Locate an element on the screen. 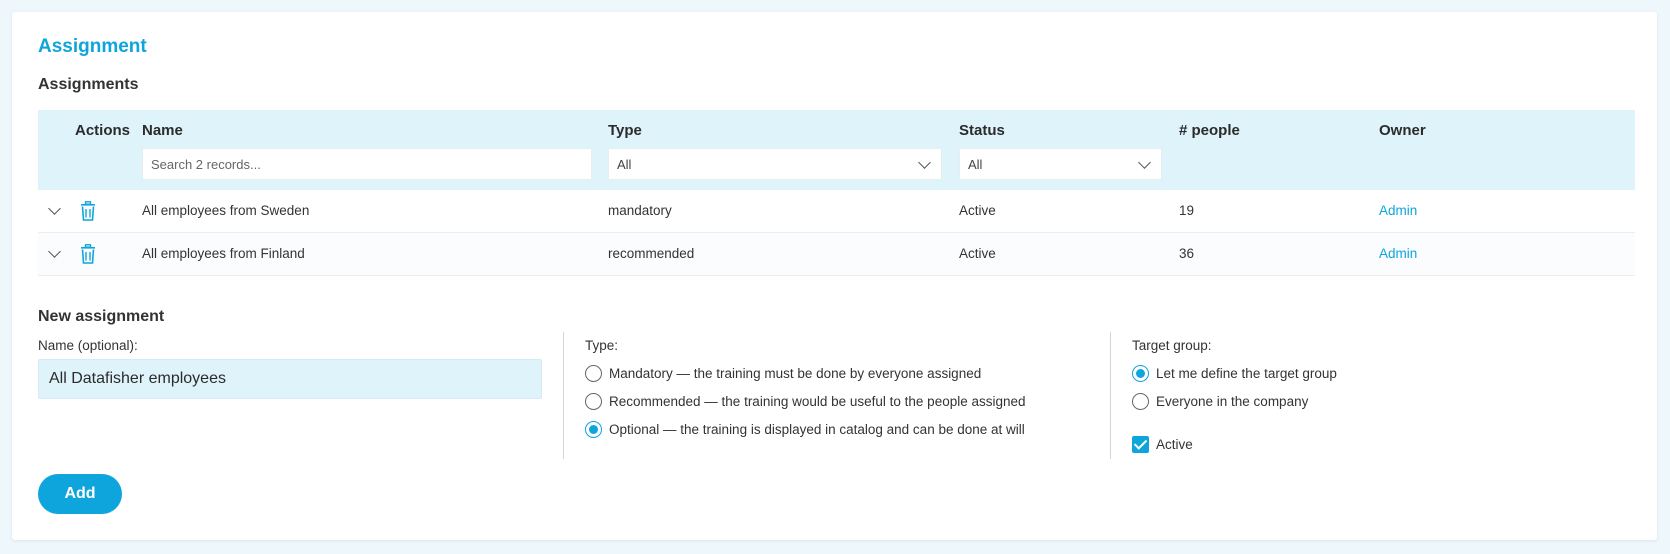 The image size is (1670, 554). row-type: recommended is located at coordinates (651, 253).